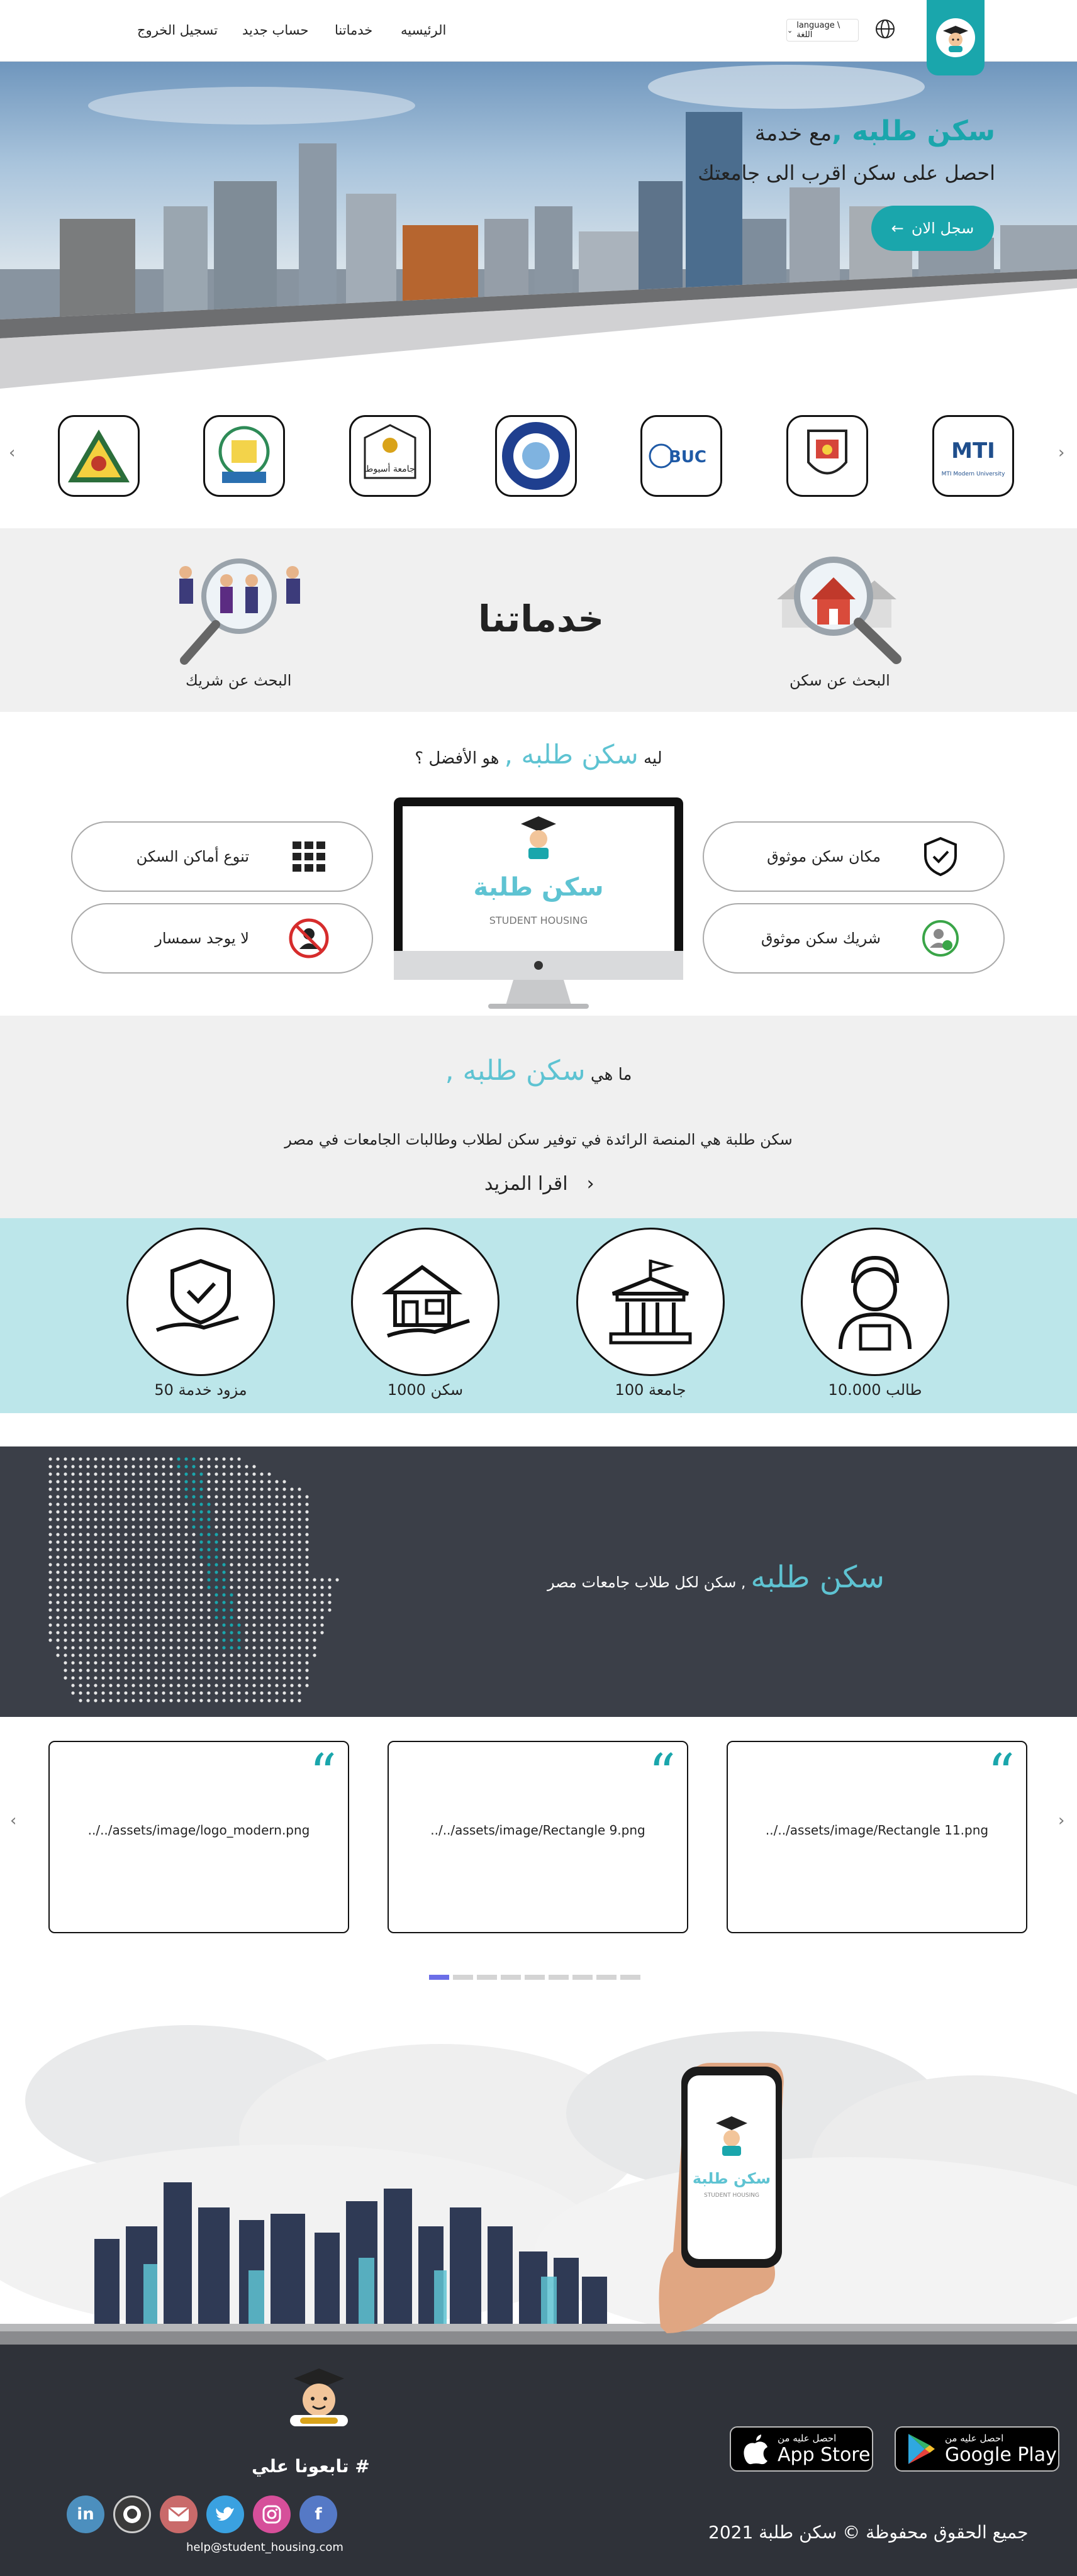  I want to click on twitter-icon, so click(225, 2514).